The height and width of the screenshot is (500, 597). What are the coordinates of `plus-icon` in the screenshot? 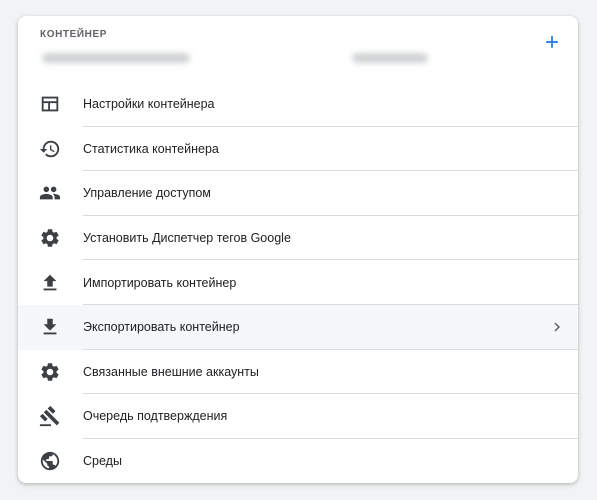 It's located at (552, 42).